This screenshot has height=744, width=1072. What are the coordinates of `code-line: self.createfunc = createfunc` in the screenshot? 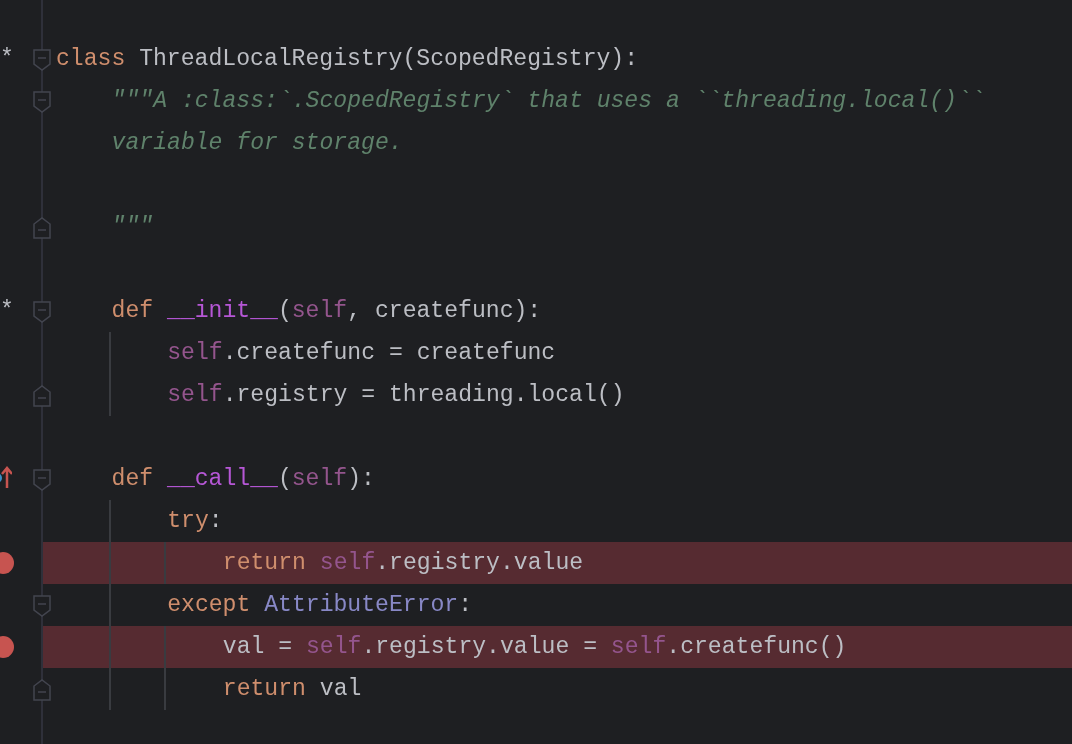 It's located at (361, 353).